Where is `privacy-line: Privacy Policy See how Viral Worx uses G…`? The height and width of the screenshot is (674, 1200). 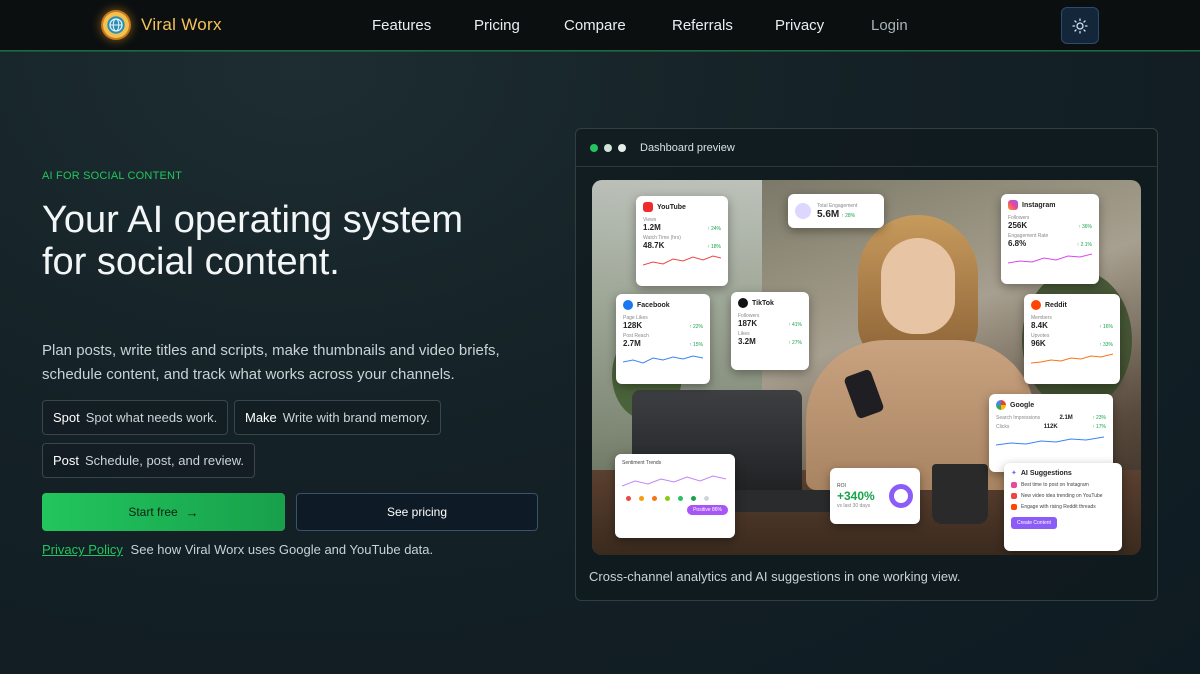
privacy-line: Privacy Policy See how Viral Worx uses G… is located at coordinates (237, 549).